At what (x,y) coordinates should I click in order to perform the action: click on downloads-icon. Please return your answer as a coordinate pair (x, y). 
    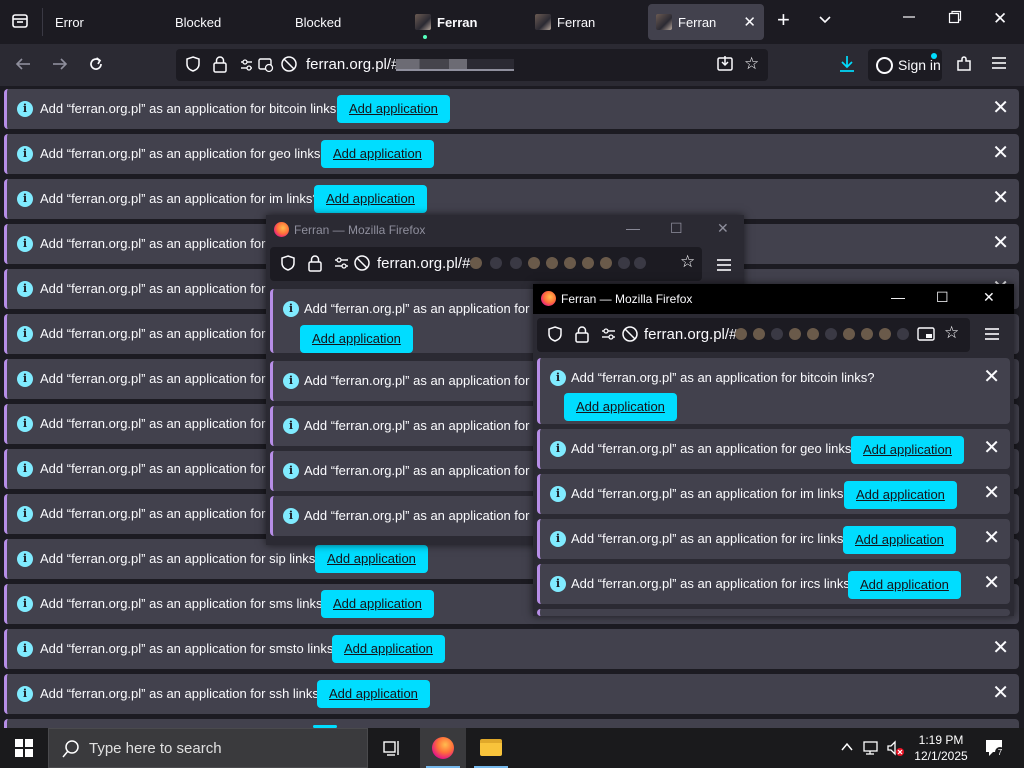
    Looking at the image, I should click on (847, 66).